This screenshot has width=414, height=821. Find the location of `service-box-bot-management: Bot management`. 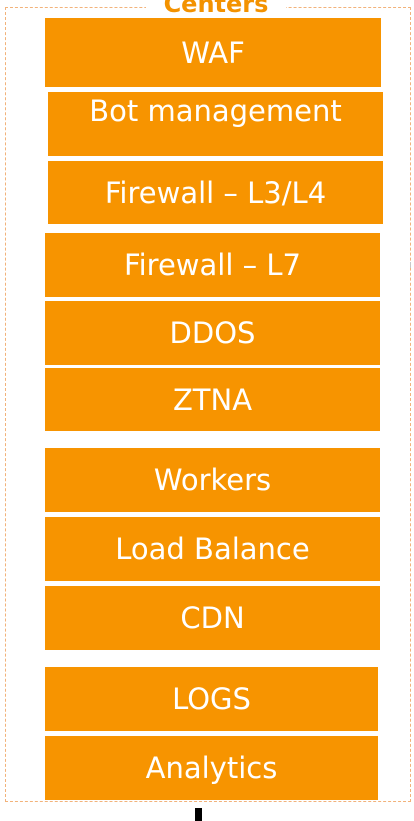

service-box-bot-management: Bot management is located at coordinates (215, 124).